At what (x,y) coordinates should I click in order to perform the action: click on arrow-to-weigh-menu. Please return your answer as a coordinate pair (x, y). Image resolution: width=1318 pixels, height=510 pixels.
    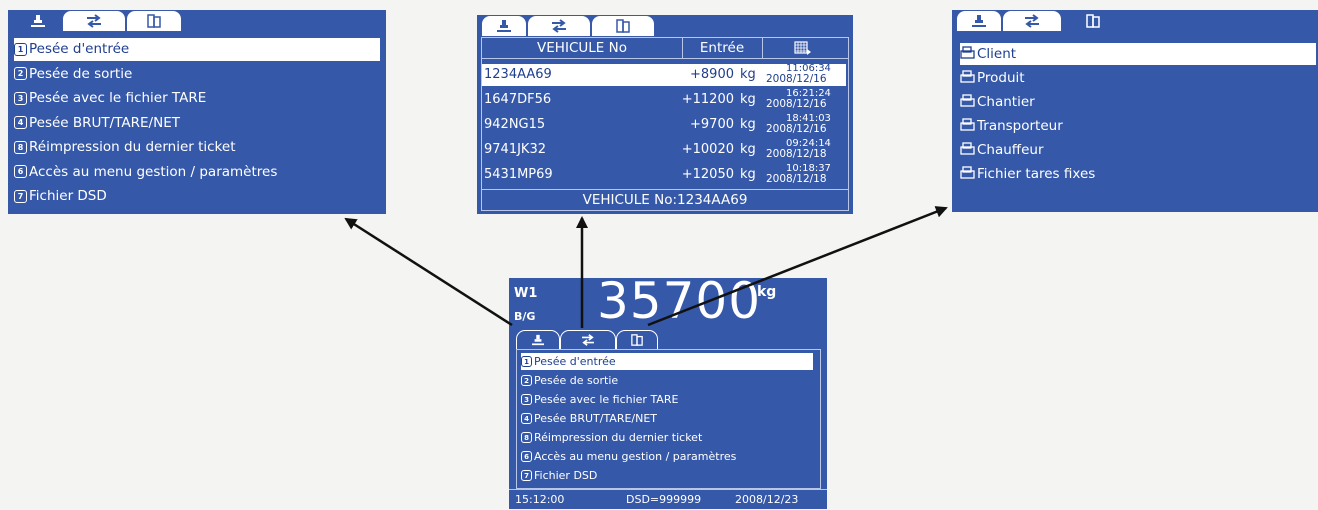
    Looking at the image, I should click on (428, 272).